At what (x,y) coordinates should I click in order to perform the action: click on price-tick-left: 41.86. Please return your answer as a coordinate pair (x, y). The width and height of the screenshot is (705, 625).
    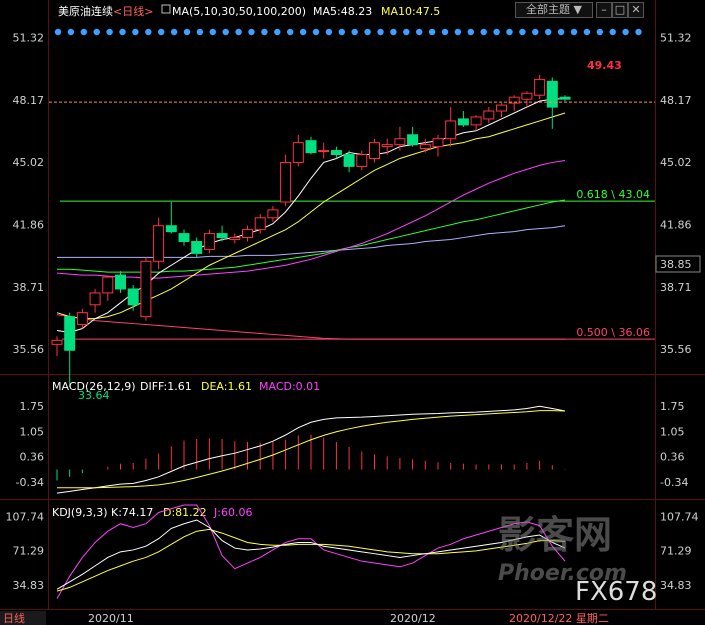
    Looking at the image, I should click on (29, 225).